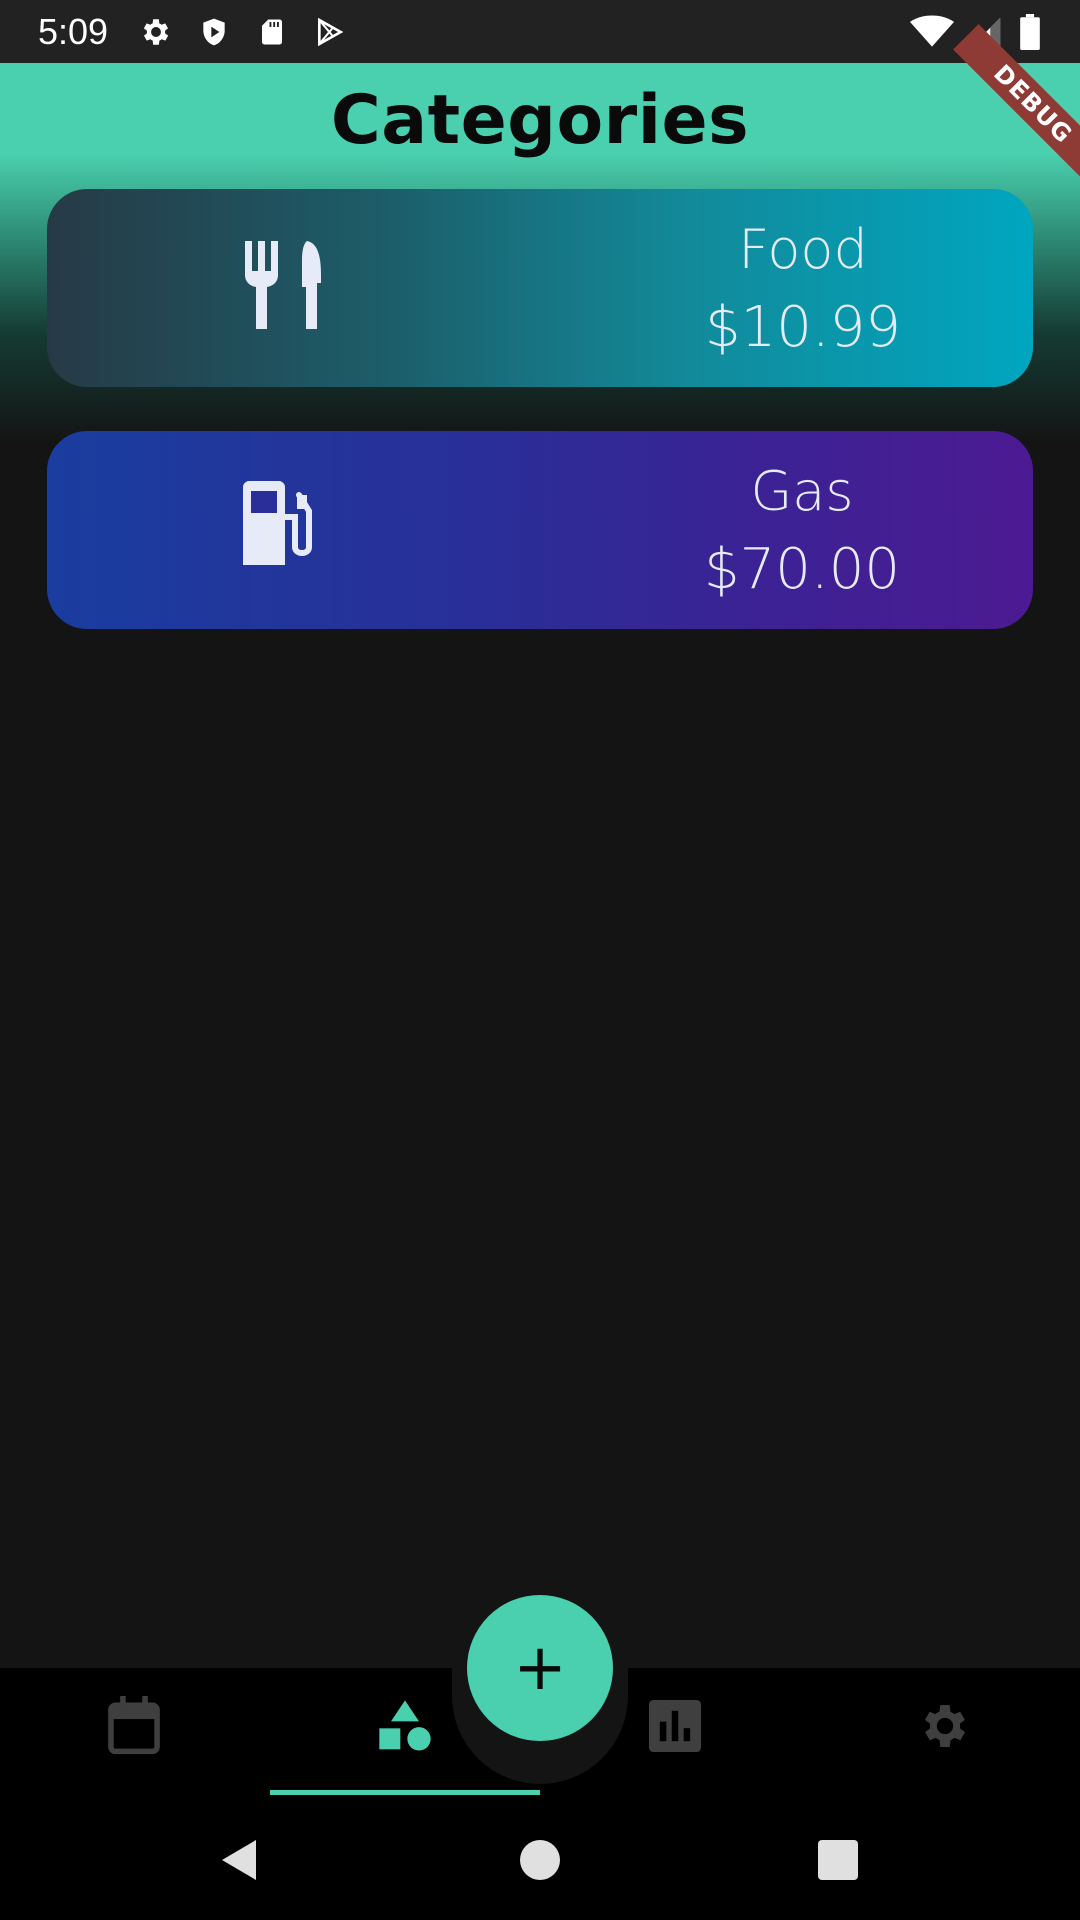 The width and height of the screenshot is (1080, 1920). What do you see at coordinates (540, 288) in the screenshot?
I see `category-card-food: Food $10.99` at bounding box center [540, 288].